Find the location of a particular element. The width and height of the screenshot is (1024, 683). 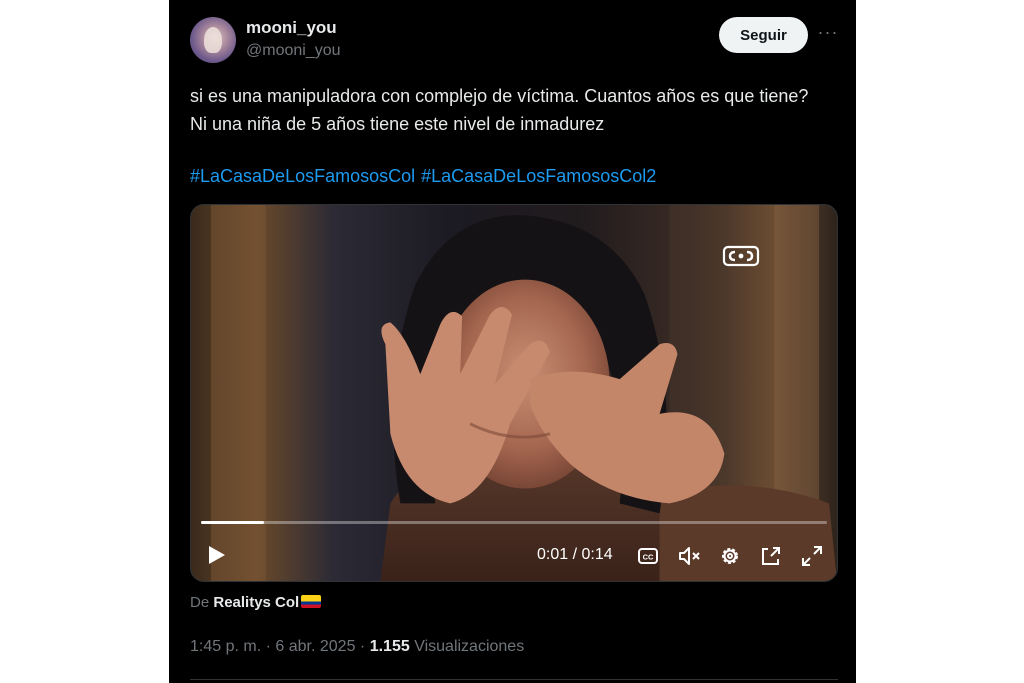

avatar is located at coordinates (213, 40).